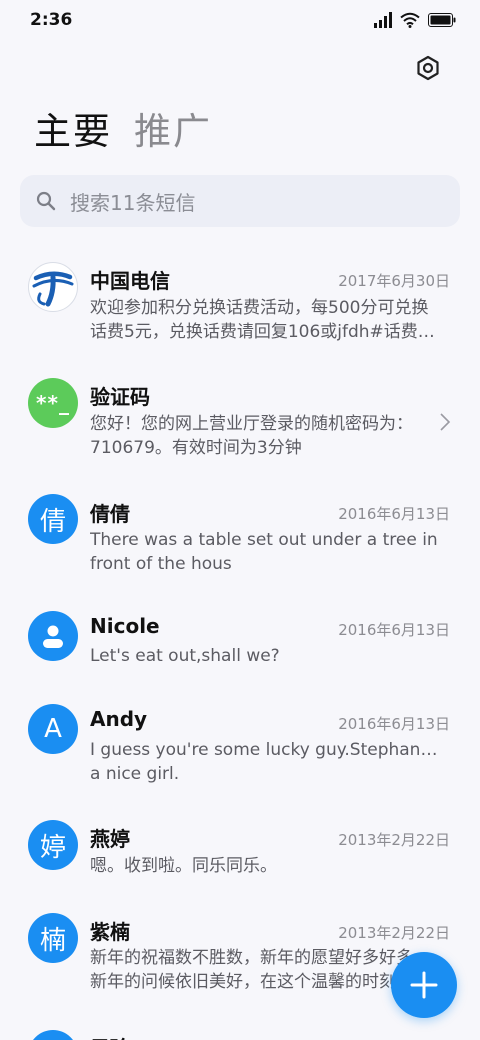 Image resolution: width=480 pixels, height=1040 pixels. Describe the element at coordinates (260, 970) in the screenshot. I see `message-preview: 新年的祝福数不胜数，新年的愿望好多好多， 新年的问候依旧美好，在这个温馨的时刻` at that location.